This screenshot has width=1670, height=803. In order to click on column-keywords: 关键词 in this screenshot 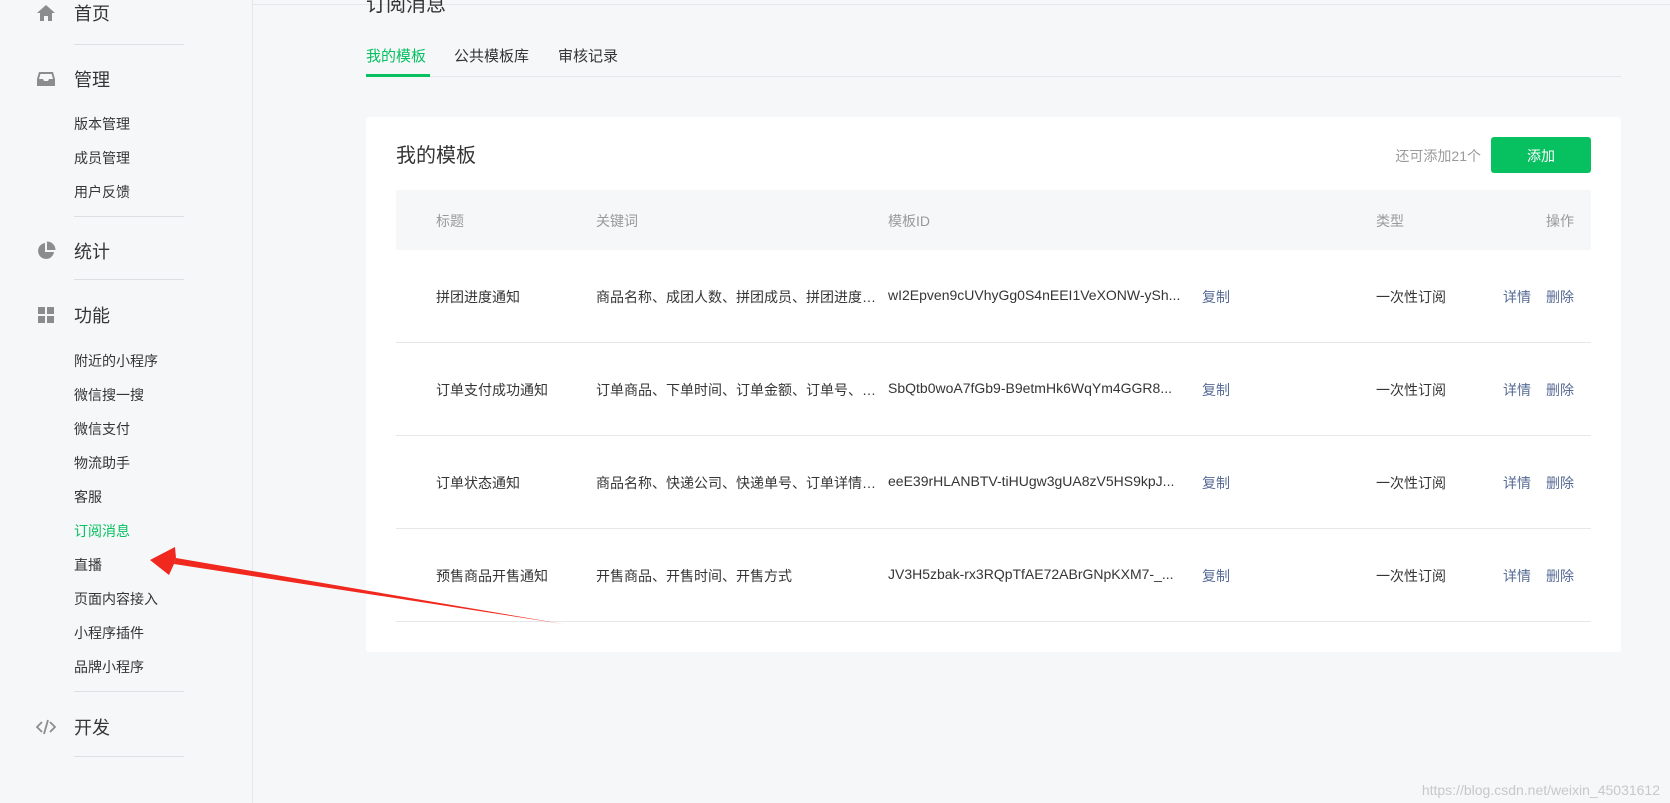, I will do `click(617, 221)`.